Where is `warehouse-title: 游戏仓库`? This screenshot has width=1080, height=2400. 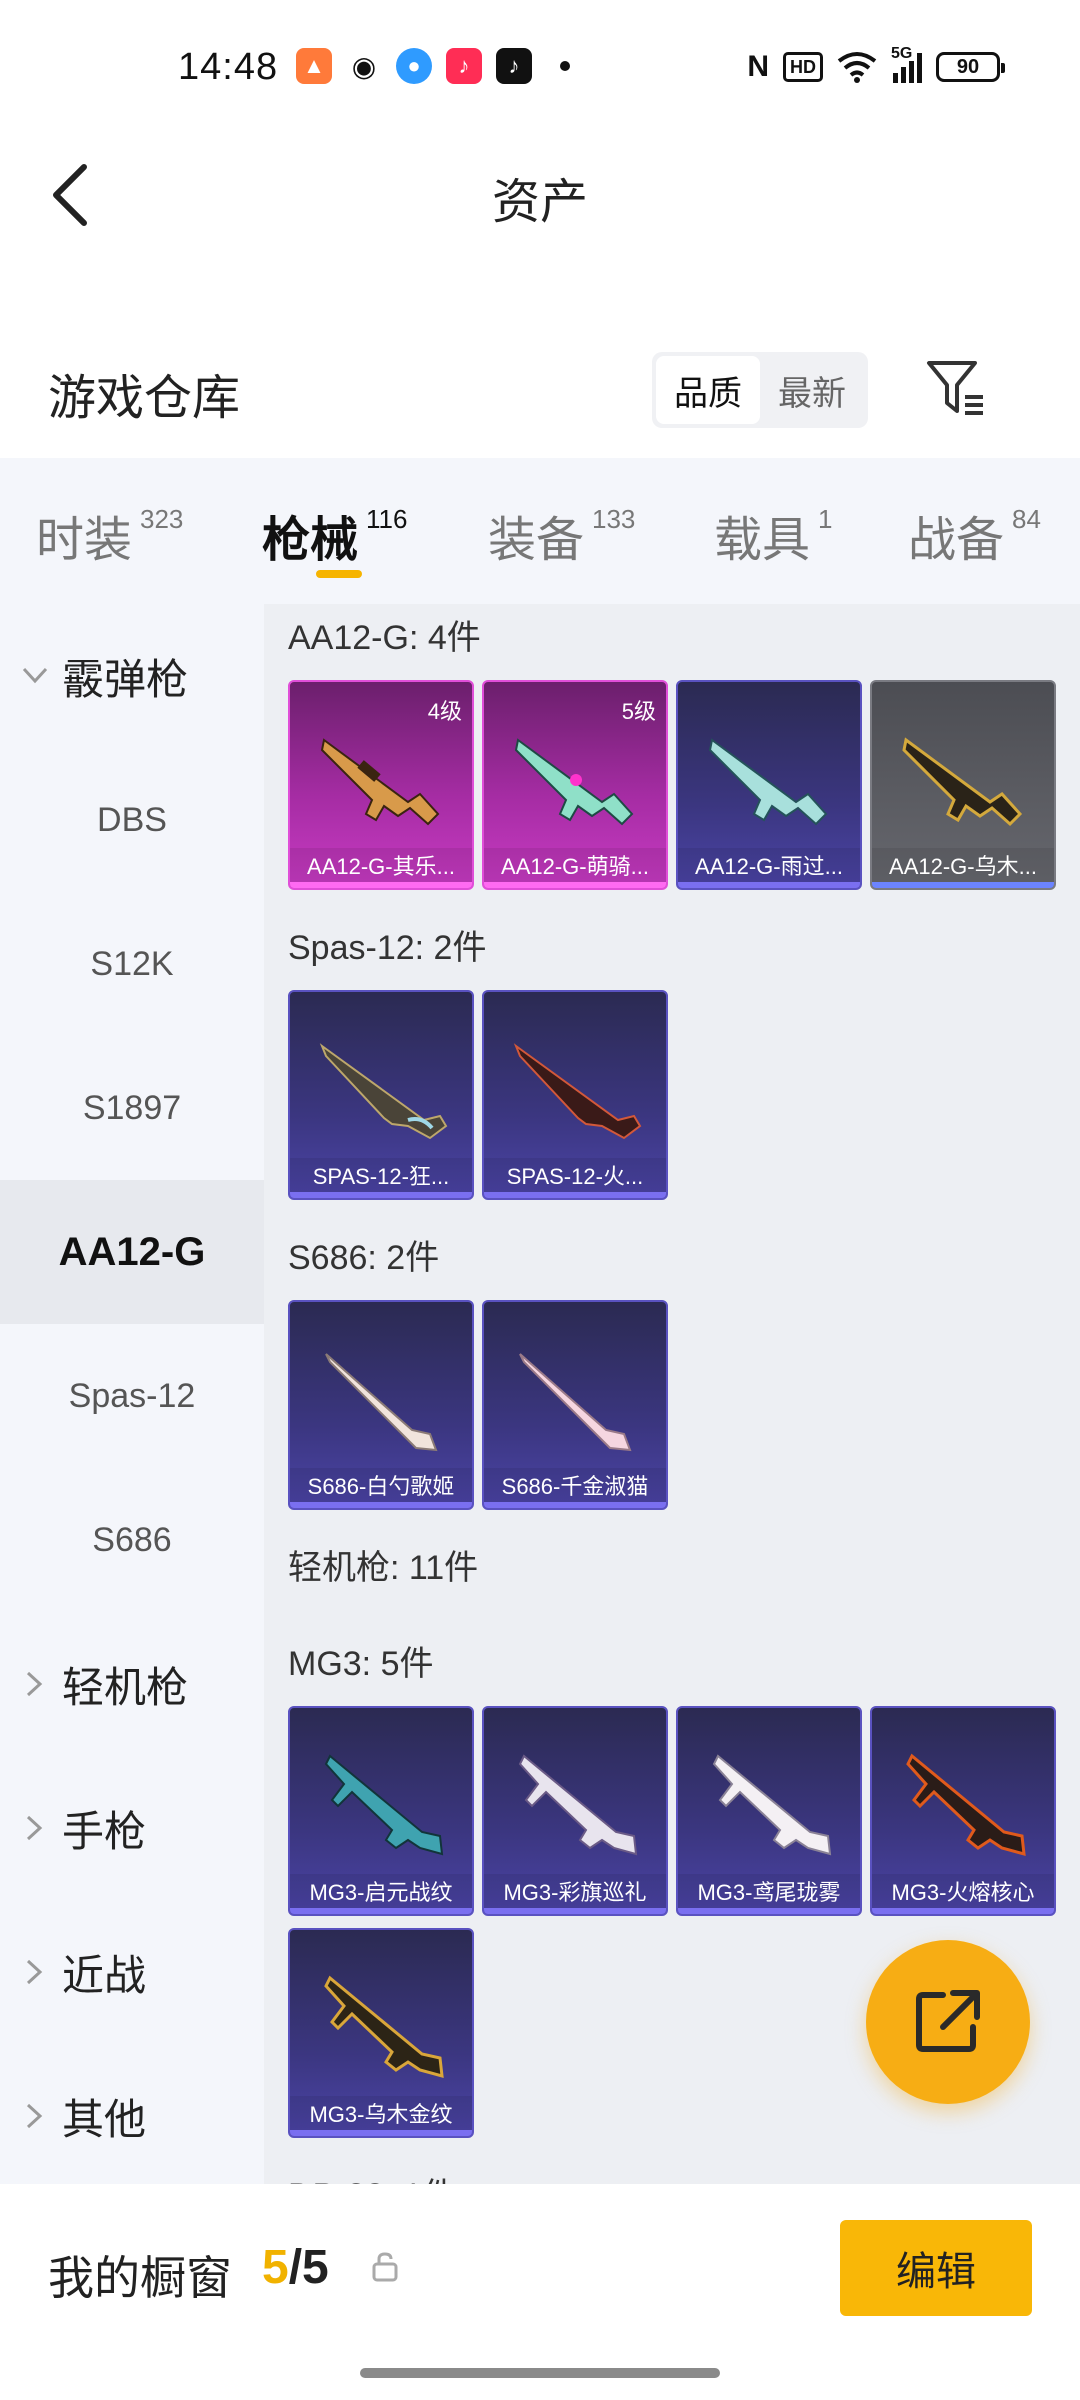 warehouse-title: 游戏仓库 is located at coordinates (144, 398).